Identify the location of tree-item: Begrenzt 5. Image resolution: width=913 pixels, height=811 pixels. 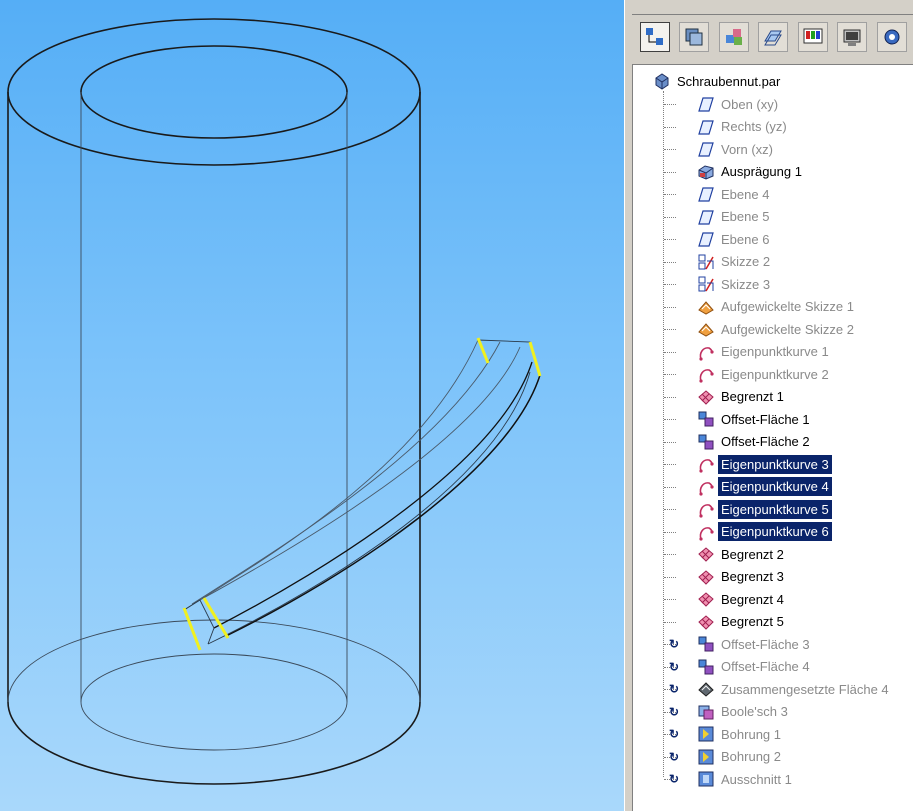
(742, 622).